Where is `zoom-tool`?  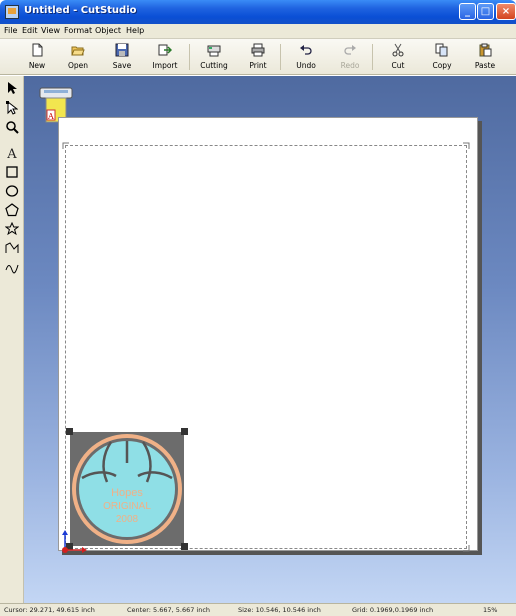
zoom-tool is located at coordinates (12, 129).